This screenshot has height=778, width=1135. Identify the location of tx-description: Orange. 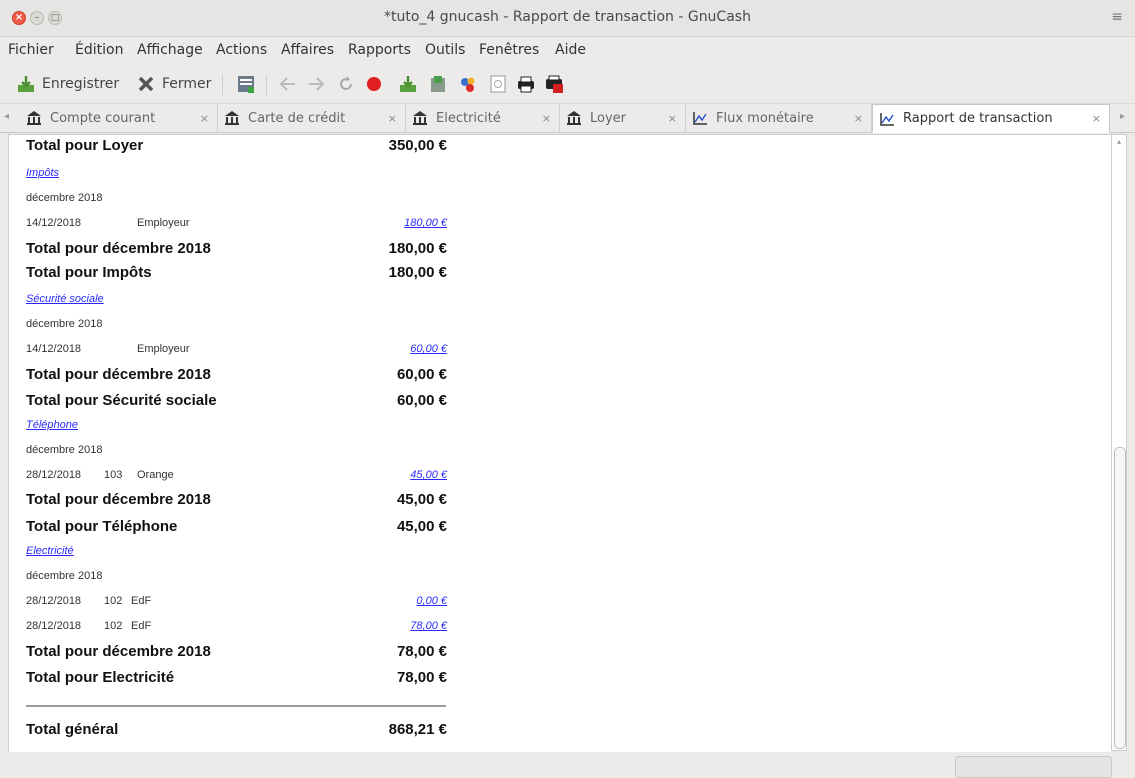
(155, 475).